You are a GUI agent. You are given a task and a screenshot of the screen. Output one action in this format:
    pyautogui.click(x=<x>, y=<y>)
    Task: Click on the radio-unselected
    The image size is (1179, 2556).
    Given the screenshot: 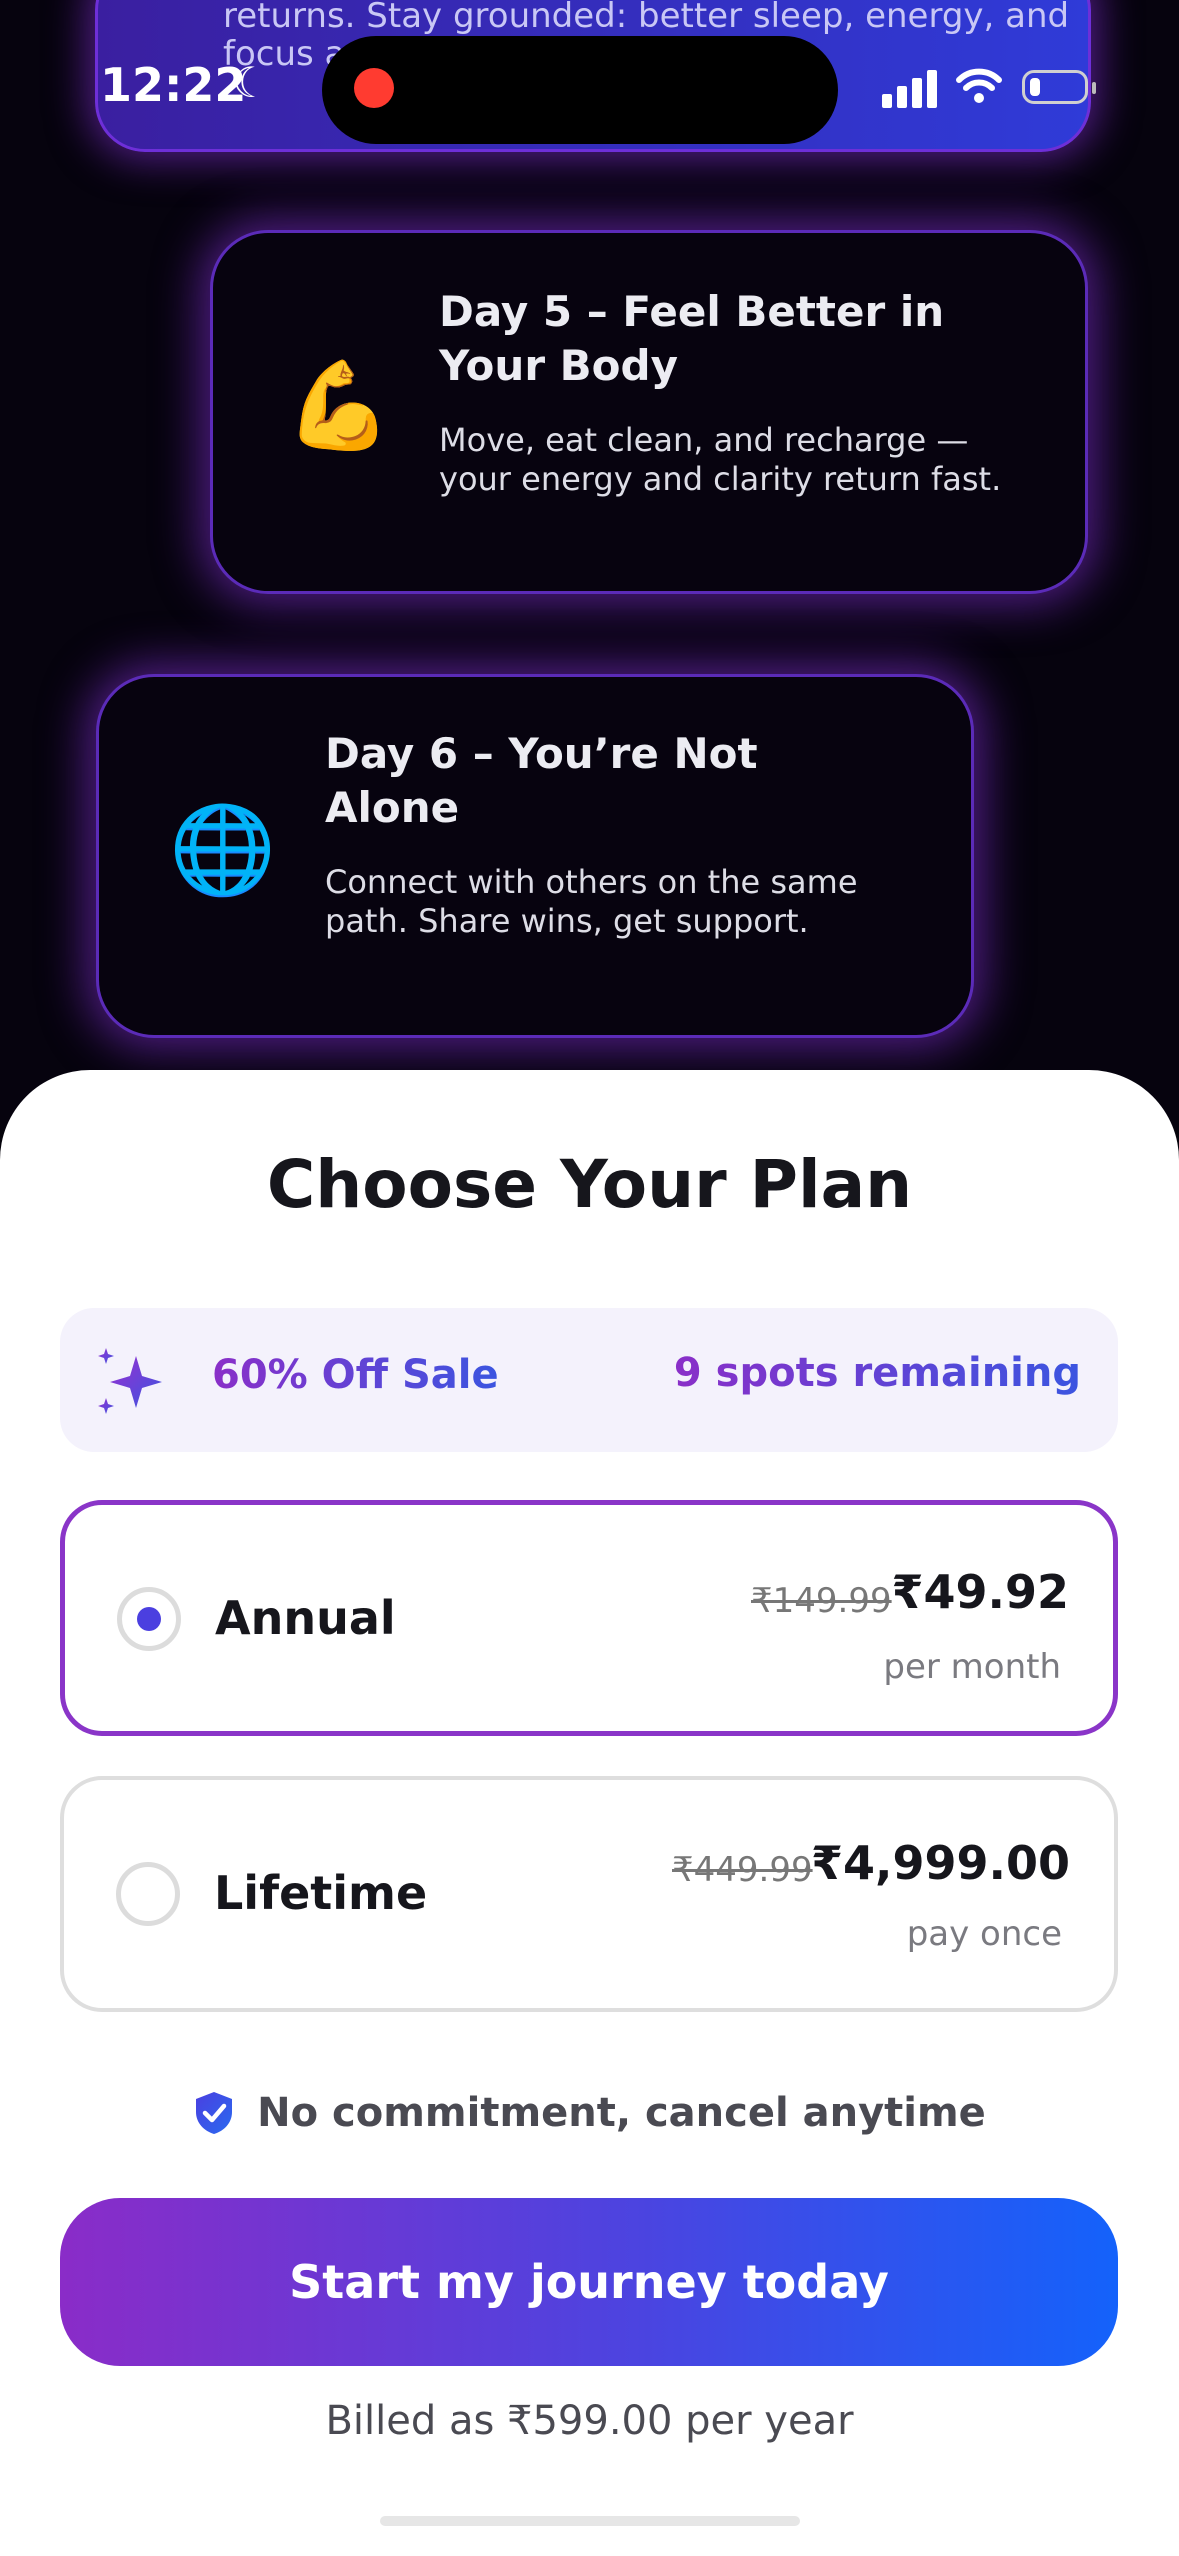 What is the action you would take?
    pyautogui.click(x=148, y=1894)
    